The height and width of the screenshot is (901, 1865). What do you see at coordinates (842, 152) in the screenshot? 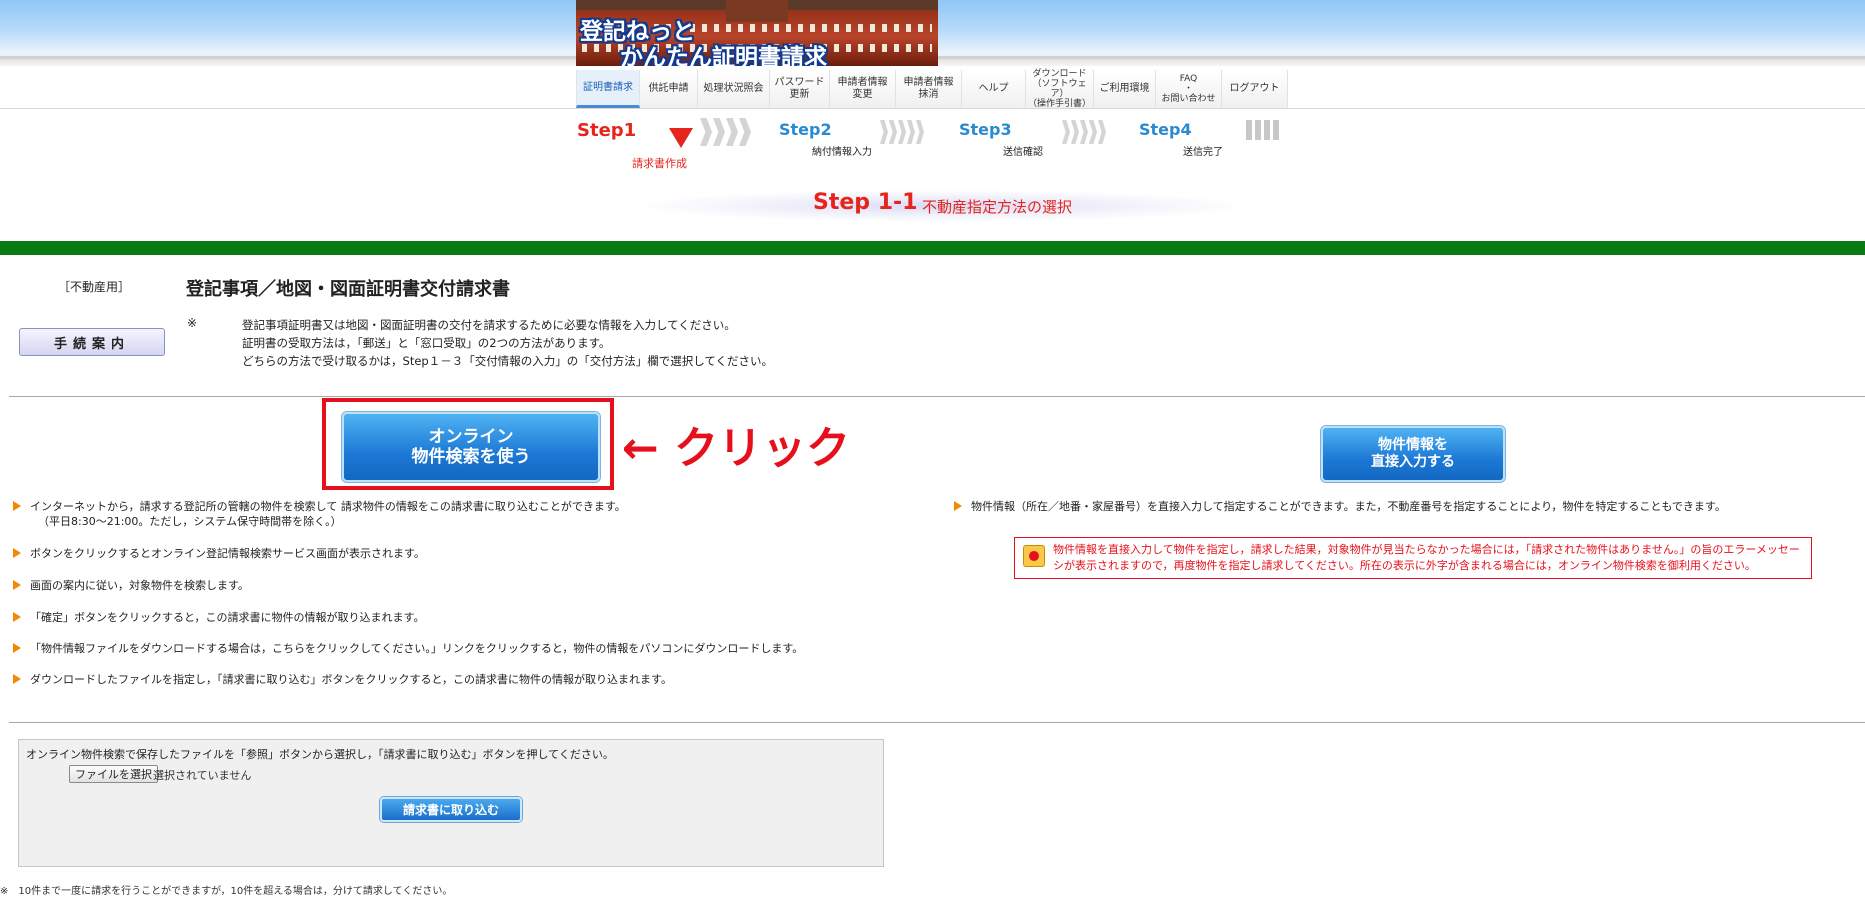
I see `step2-sub-label: 納付情報入力` at bounding box center [842, 152].